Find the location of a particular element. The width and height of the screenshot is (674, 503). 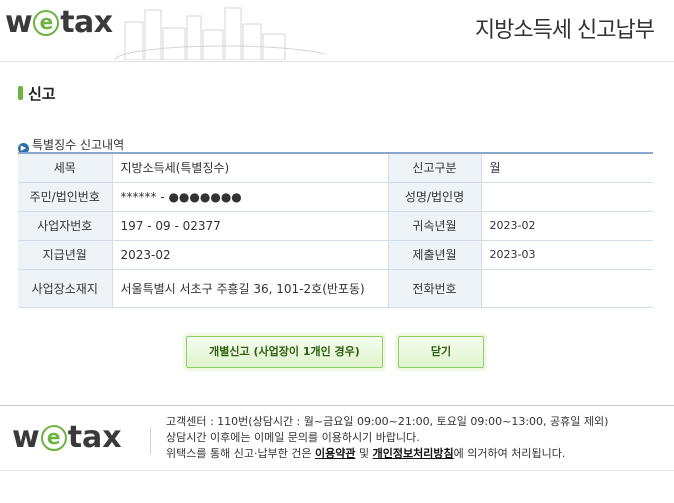

value-business-address: 서울특별시 서초구 주흥길 36, 101-2호(반포동) is located at coordinates (250, 288).